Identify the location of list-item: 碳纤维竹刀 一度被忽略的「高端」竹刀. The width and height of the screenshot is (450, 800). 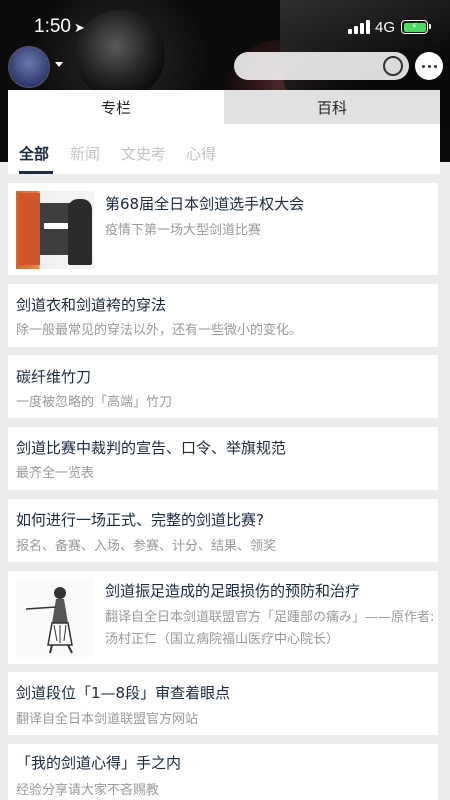
(223, 386).